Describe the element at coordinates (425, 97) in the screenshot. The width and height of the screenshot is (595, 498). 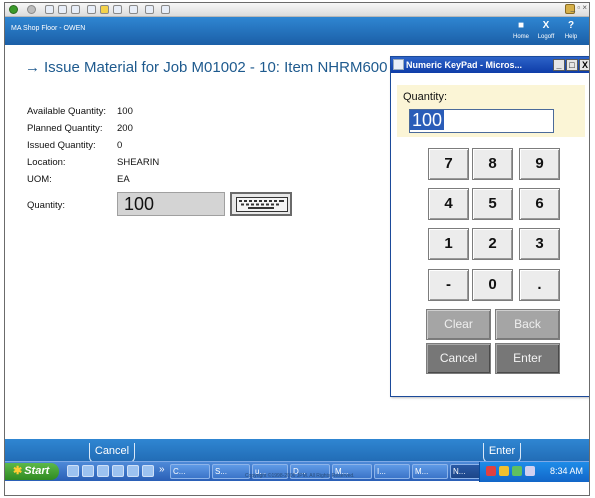
I see `keypad-quantity-label: Quantity:` at that location.